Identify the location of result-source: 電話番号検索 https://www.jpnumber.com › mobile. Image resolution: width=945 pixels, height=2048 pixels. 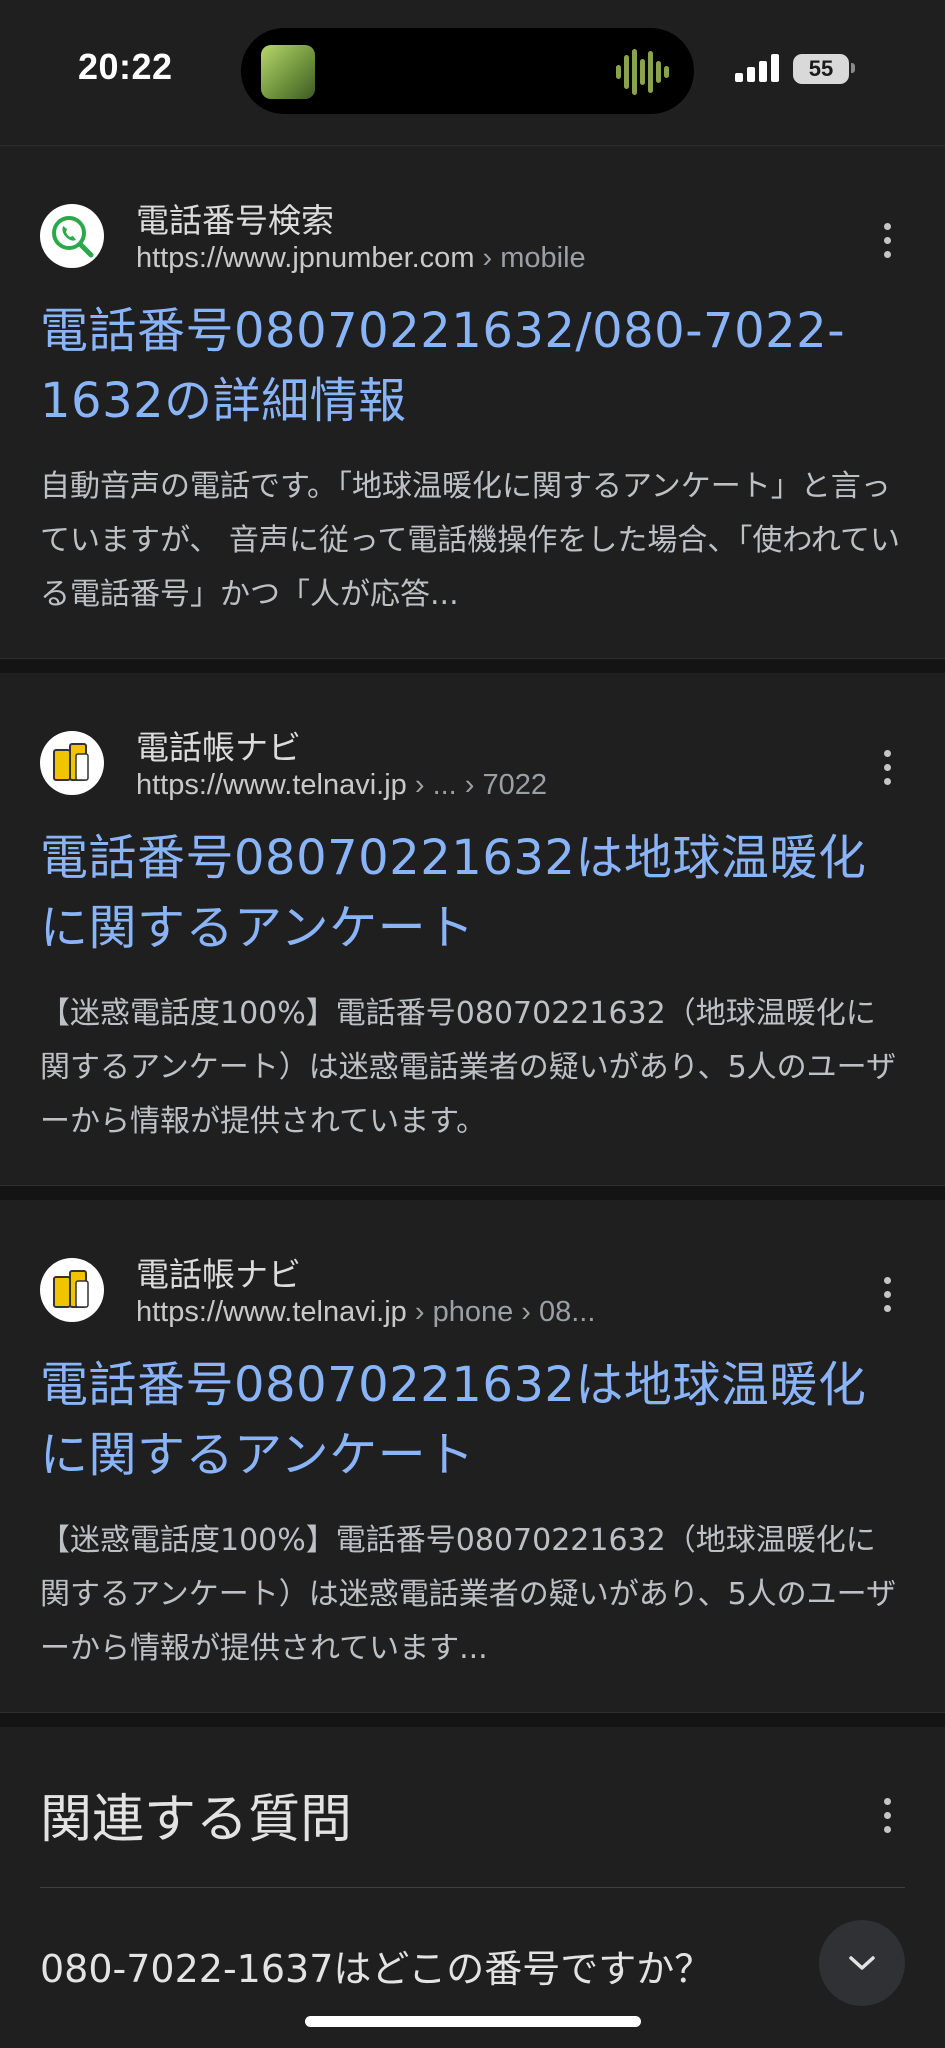
(472, 210).